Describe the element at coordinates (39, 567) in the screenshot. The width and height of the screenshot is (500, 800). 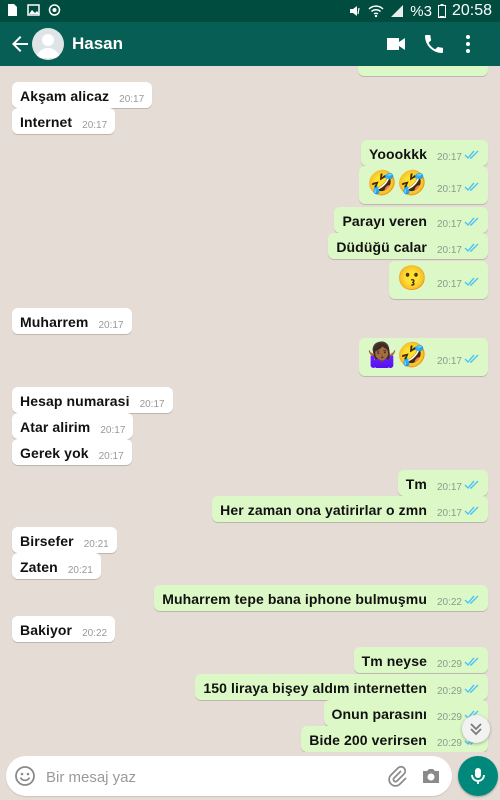
I see `message-text: Zaten` at that location.